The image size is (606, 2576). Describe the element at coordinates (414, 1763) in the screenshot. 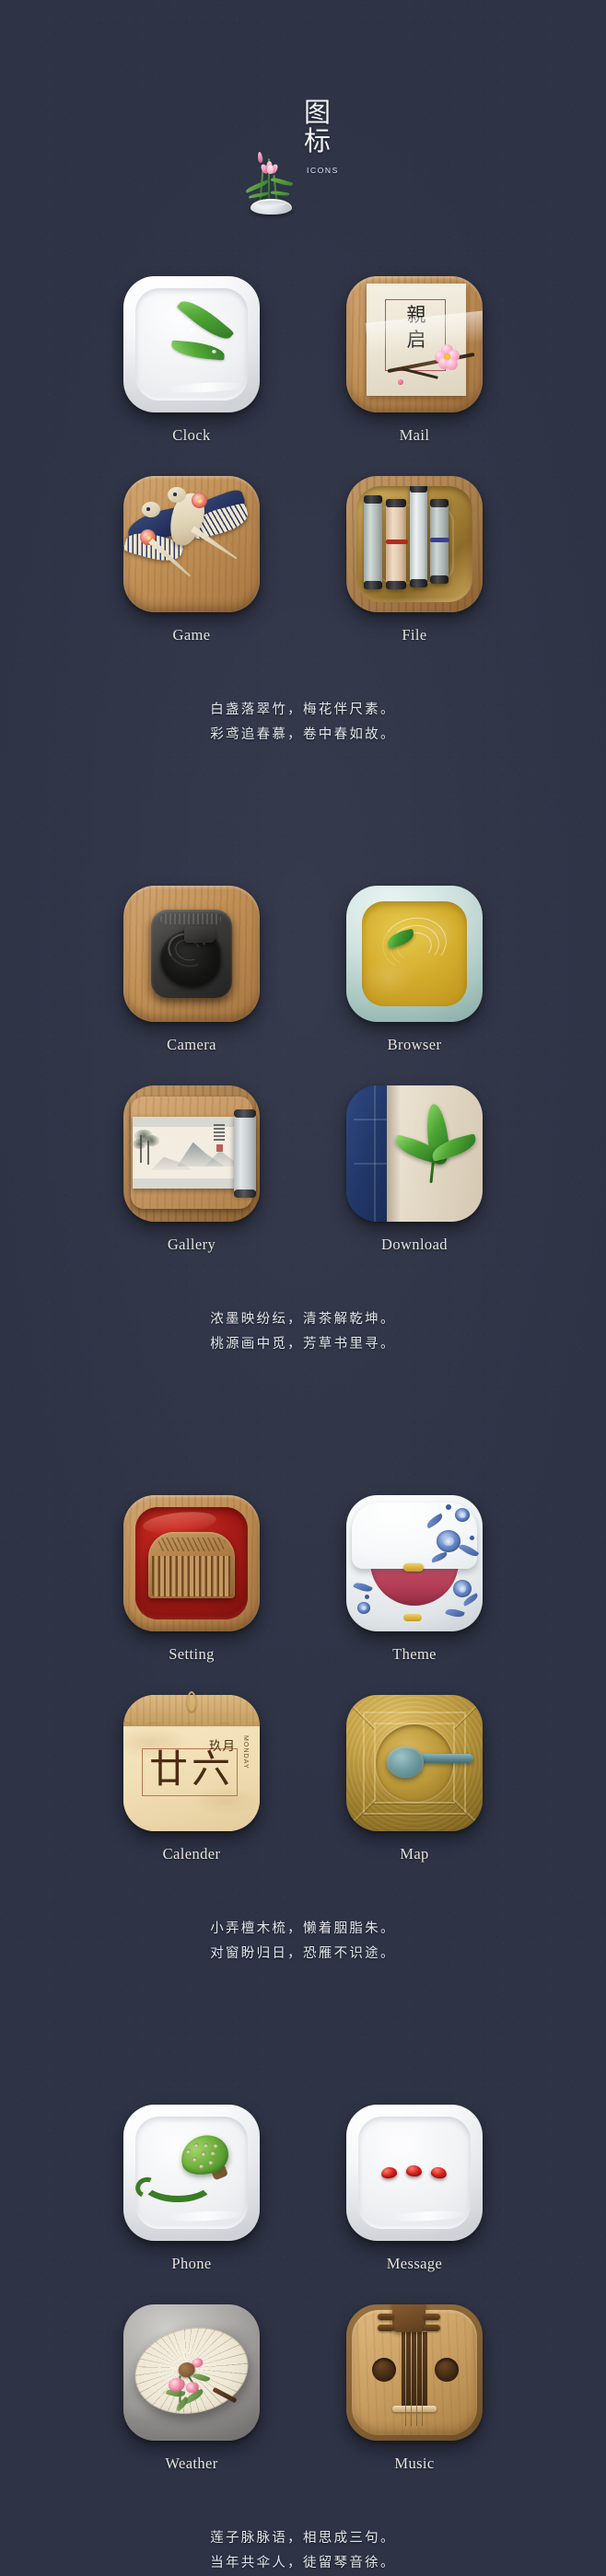

I see `app-icon-map` at that location.